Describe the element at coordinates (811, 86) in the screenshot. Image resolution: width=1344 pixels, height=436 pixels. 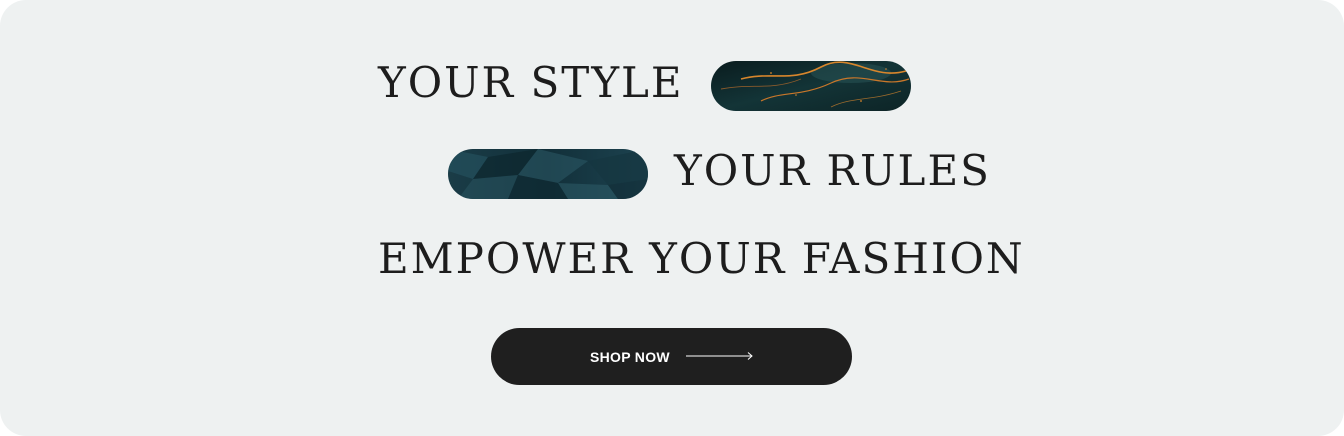
I see `texture-image-streaks` at that location.